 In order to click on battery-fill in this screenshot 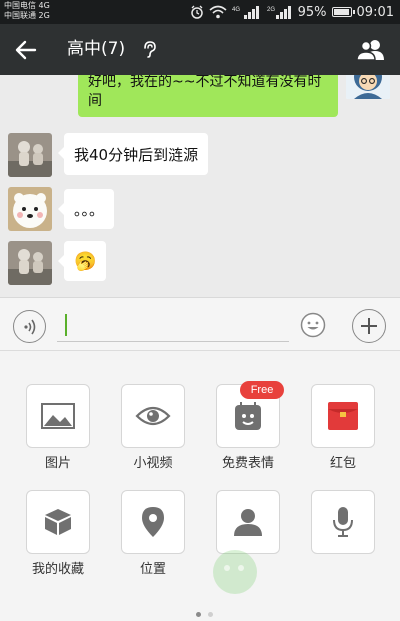, I will do `click(341, 12)`.